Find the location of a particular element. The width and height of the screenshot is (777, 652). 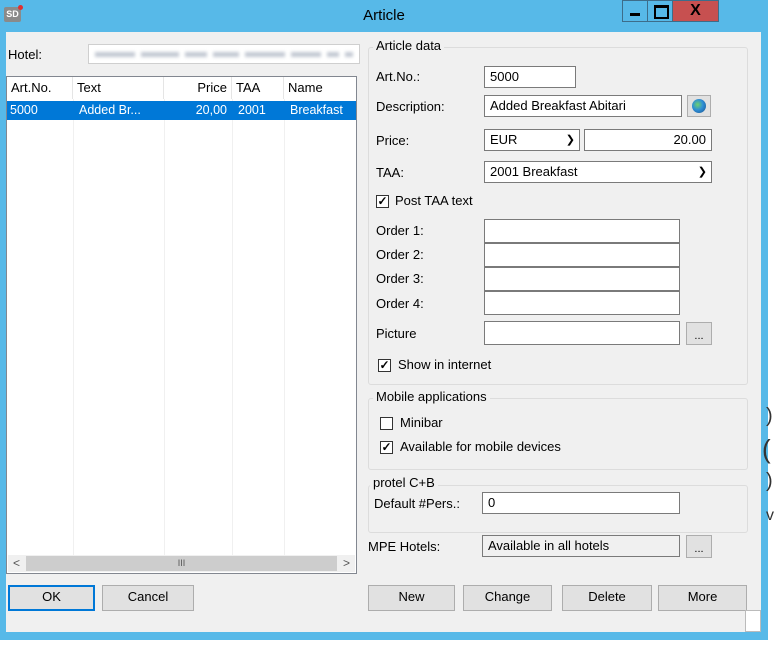

show-internet-checkbox: ✓ is located at coordinates (384, 365).